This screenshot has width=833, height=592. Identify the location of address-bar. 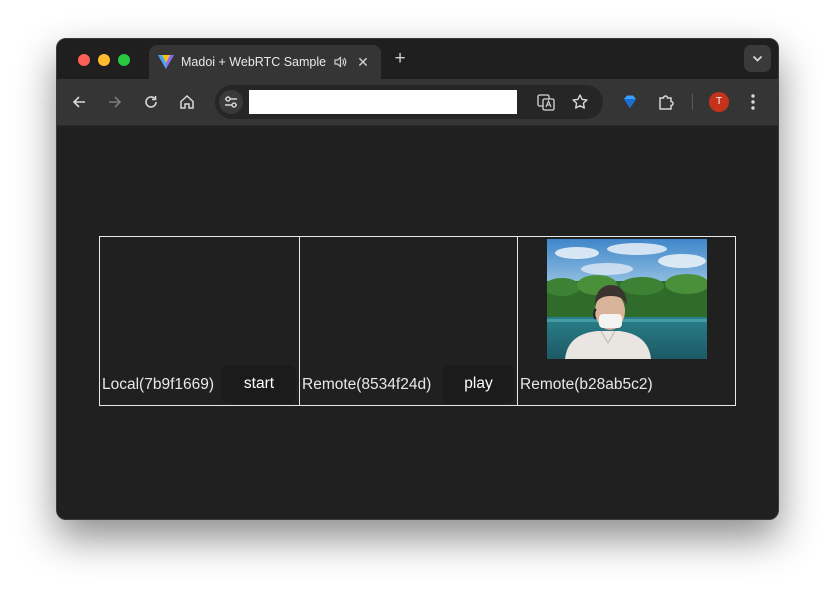
(409, 102).